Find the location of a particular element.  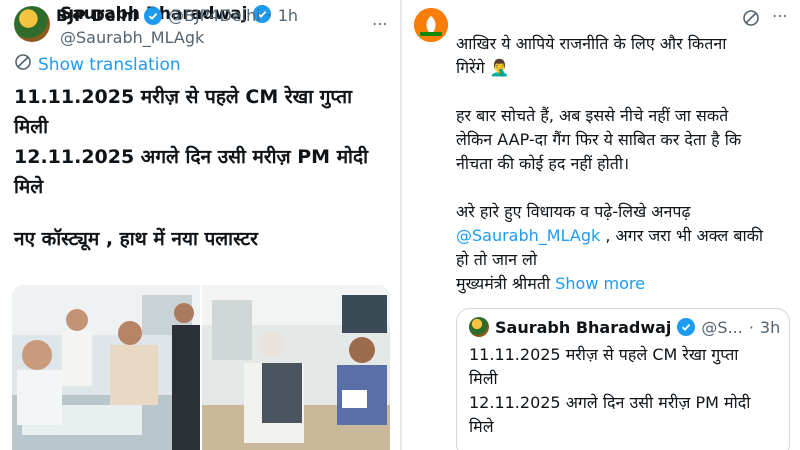

tweet-line: मुख्यमंत्री श्रीमती Show more is located at coordinates (626, 284).